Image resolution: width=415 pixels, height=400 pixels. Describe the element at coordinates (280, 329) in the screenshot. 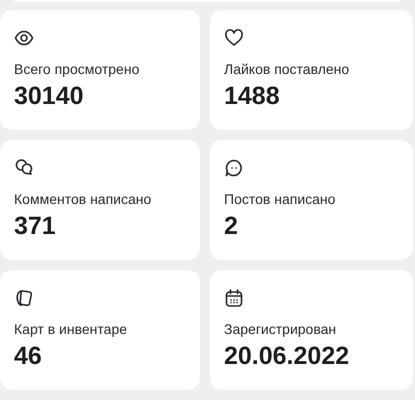

I see `stat-label: Зарегистрирован` at that location.